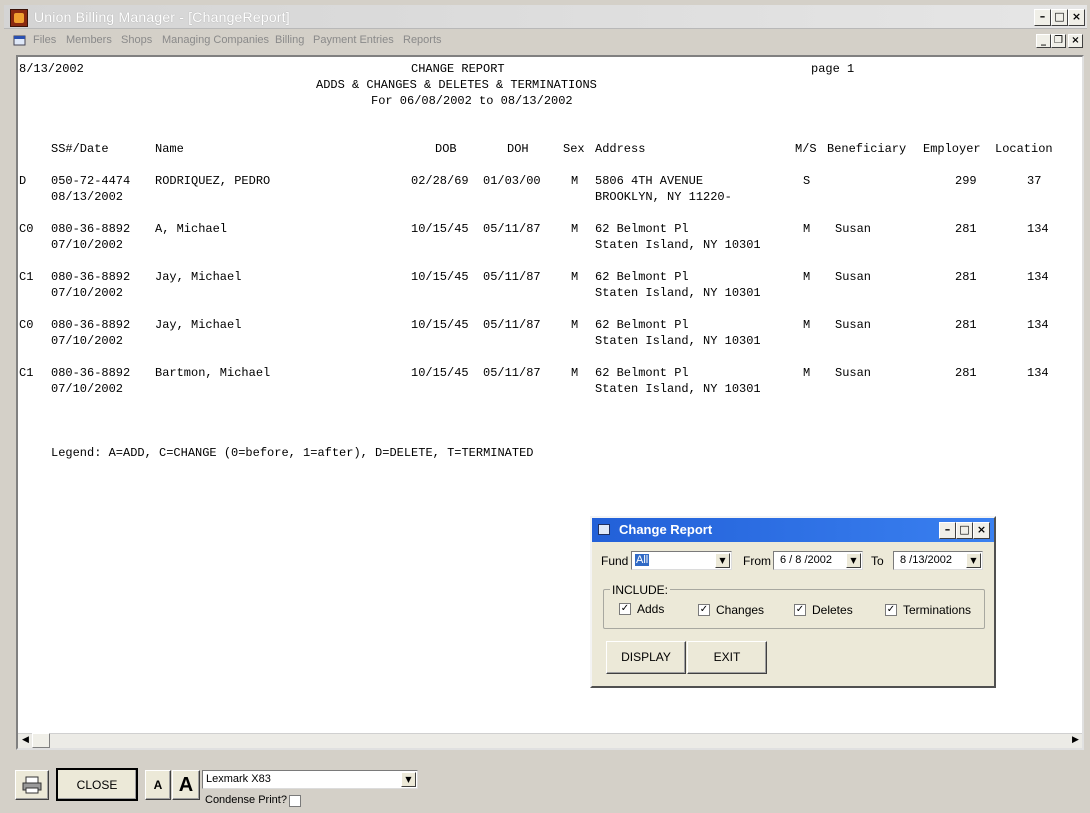 This screenshot has width=1090, height=813. What do you see at coordinates (1075, 740) in the screenshot?
I see `scroll-right-icon: ▶` at bounding box center [1075, 740].